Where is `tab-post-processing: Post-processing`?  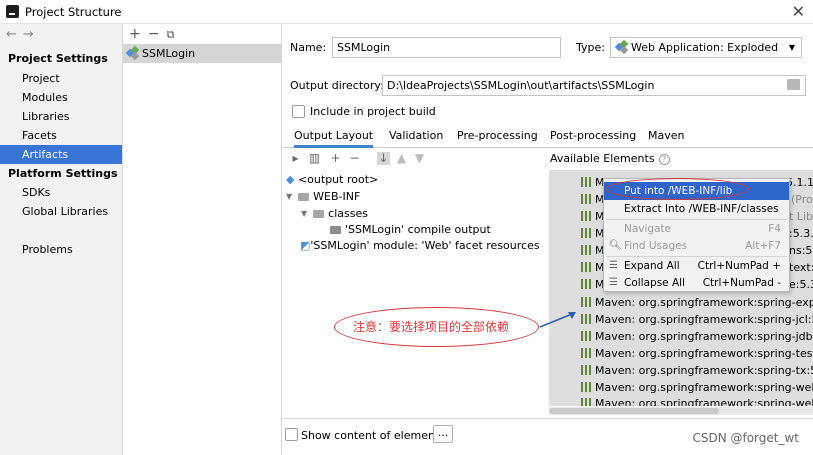
tab-post-processing: Post-processing is located at coordinates (593, 135).